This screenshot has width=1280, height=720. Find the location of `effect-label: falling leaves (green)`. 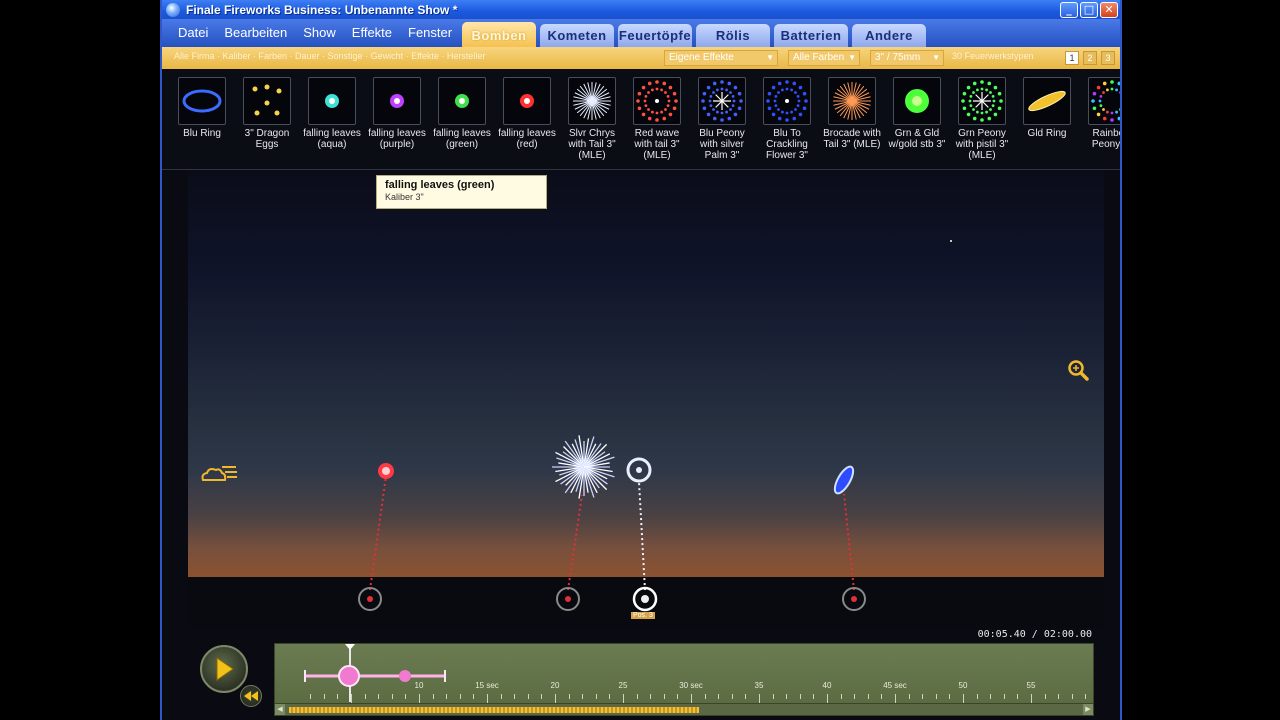

effect-label: falling leaves (green) is located at coordinates (462, 139).